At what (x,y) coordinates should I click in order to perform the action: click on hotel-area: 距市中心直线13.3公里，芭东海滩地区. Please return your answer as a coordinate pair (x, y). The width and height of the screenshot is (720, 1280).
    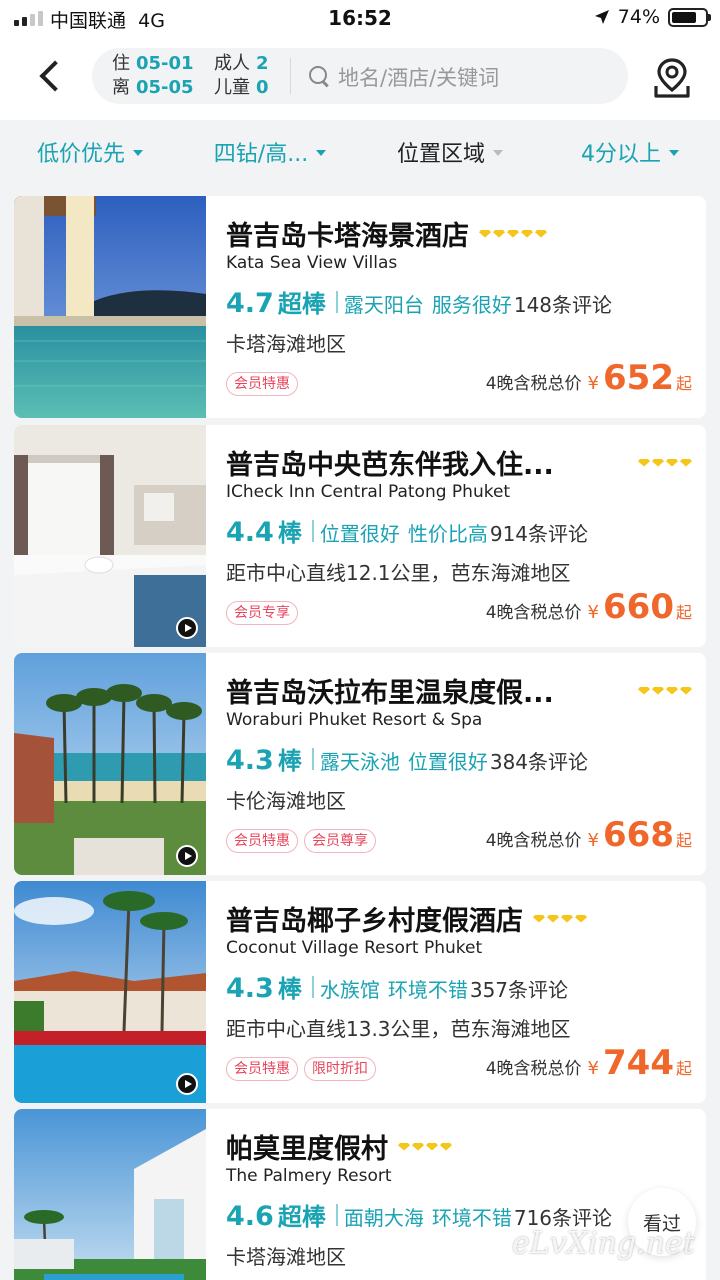
    Looking at the image, I should click on (398, 1029).